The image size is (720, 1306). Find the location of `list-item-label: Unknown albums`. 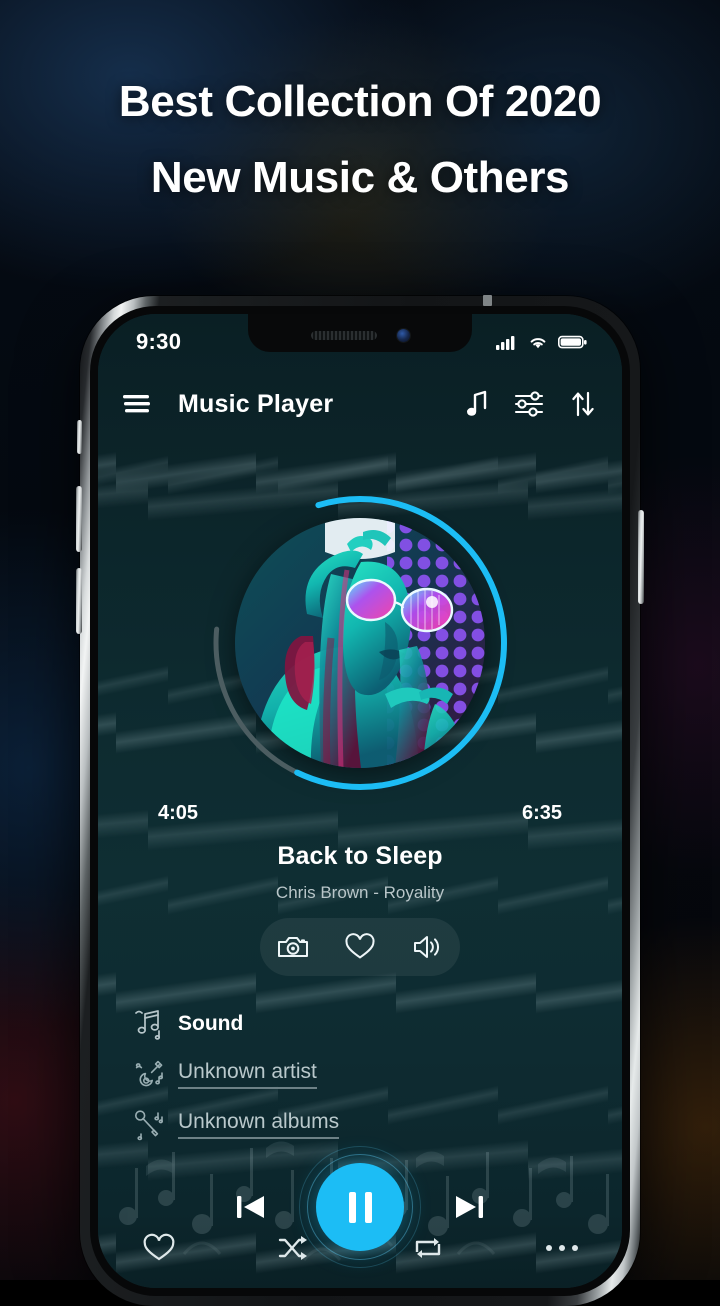

list-item-label: Unknown albums is located at coordinates (259, 1124).